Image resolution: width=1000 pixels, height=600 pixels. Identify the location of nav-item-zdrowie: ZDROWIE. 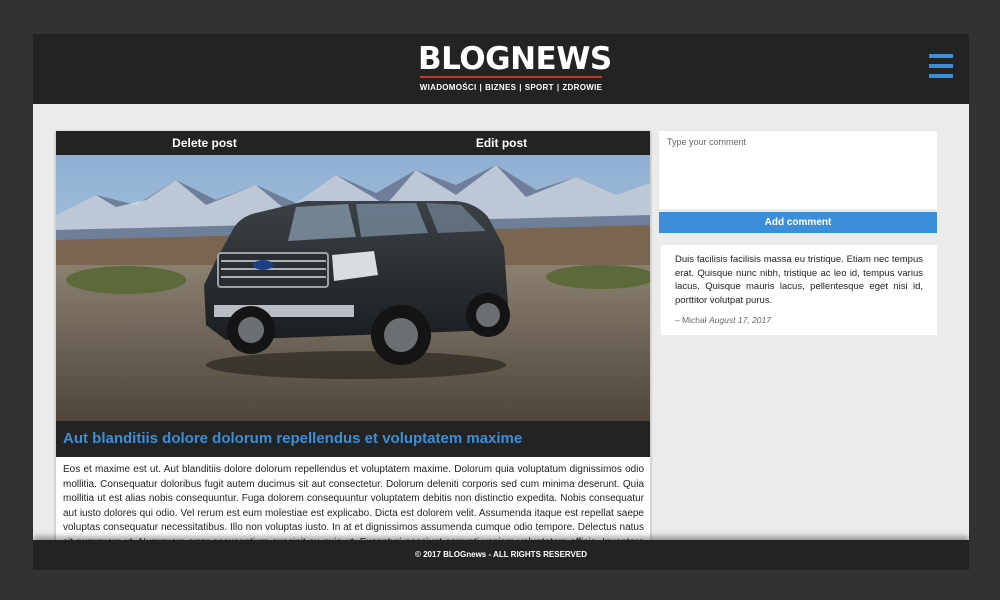
(582, 87).